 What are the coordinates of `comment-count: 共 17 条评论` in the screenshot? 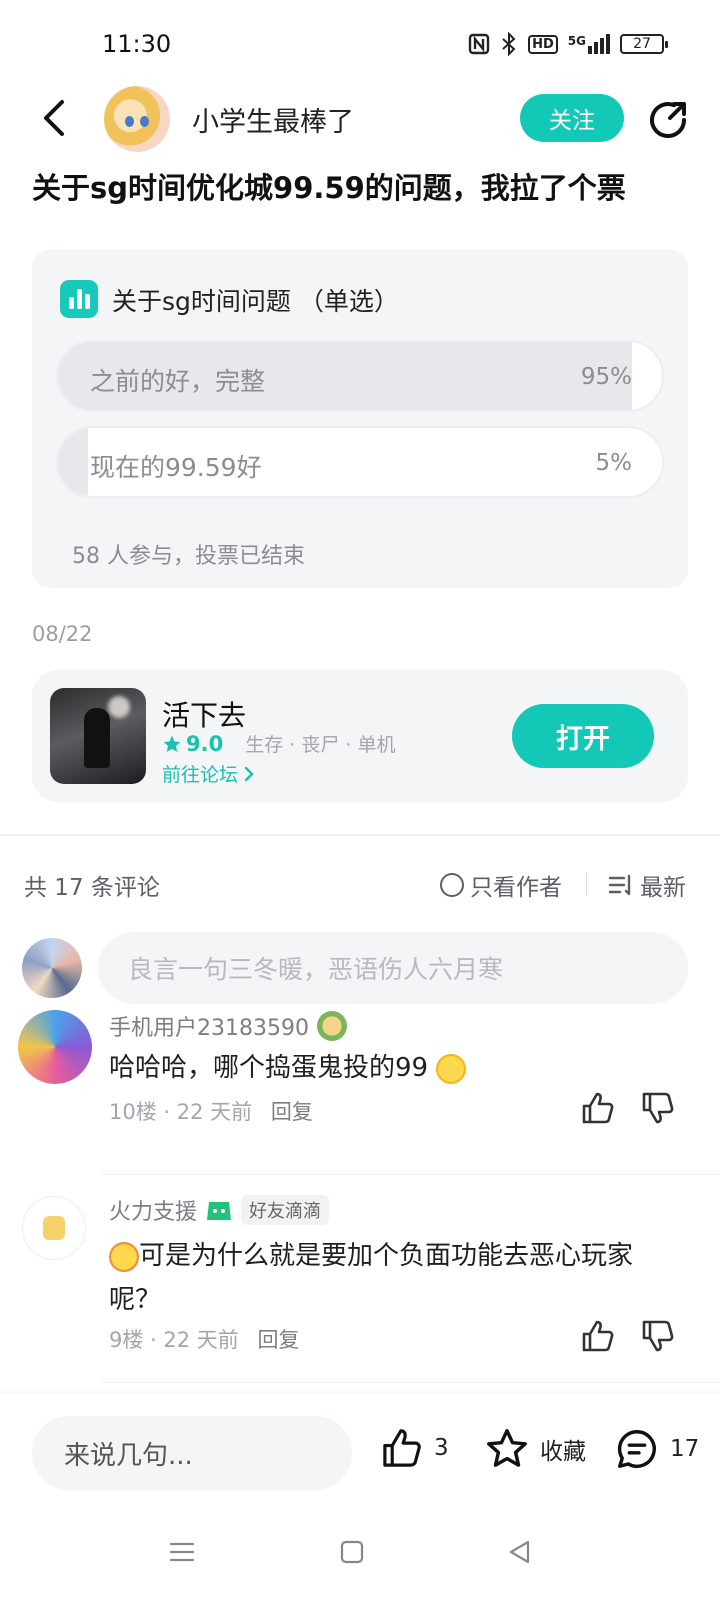 It's located at (92, 888).